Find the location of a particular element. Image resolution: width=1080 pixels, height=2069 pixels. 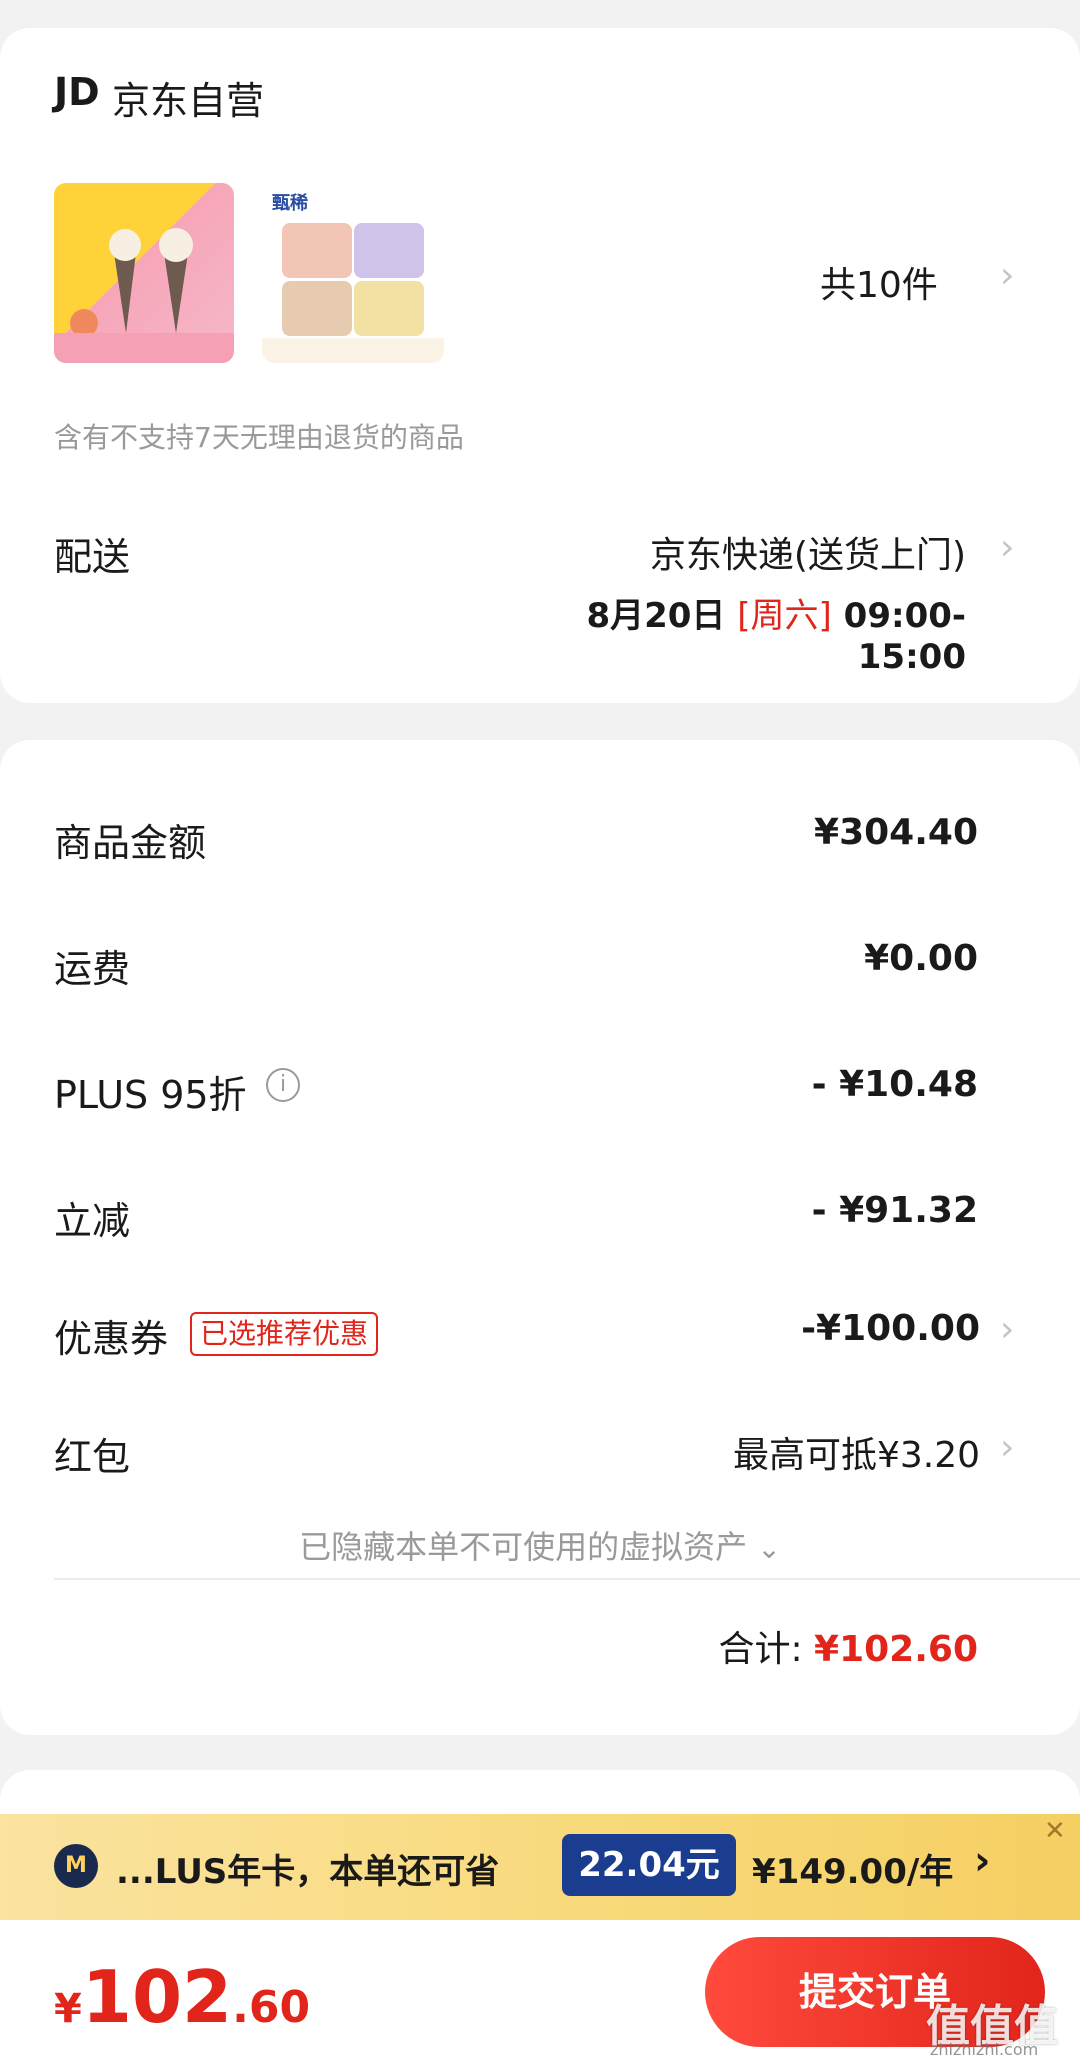

footer-price-dec: .60 is located at coordinates (271, 2007).